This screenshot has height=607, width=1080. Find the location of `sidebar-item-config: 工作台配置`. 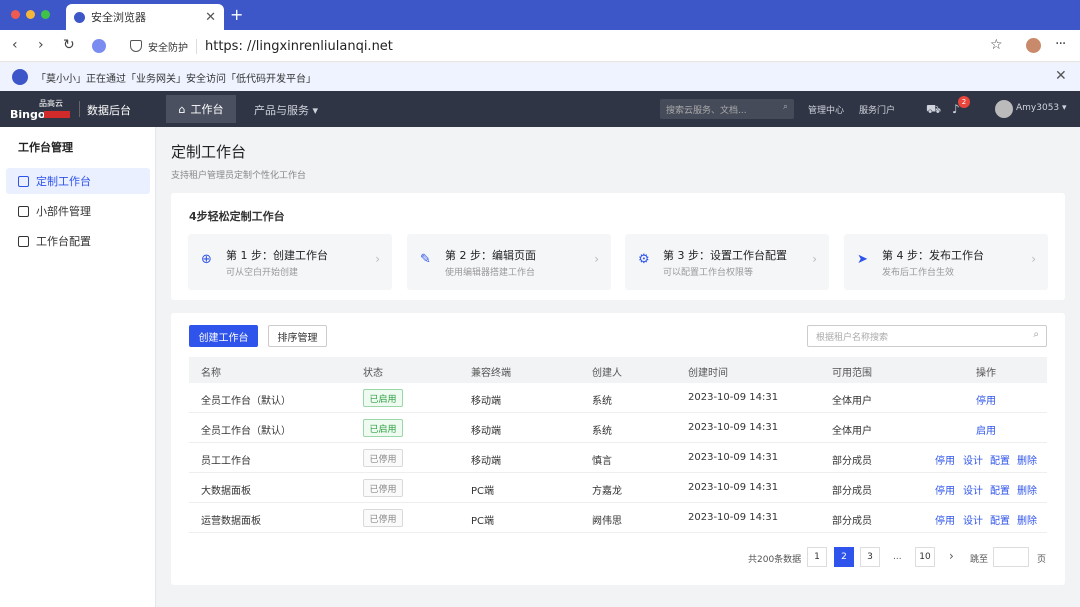

sidebar-item-config: 工作台配置 is located at coordinates (78, 241).